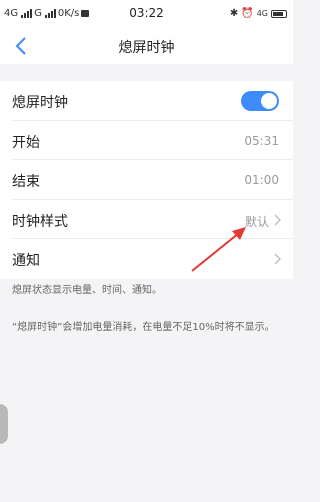 This screenshot has width=320, height=502. I want to click on setting-row-start: 开始 05:31, so click(146, 141).